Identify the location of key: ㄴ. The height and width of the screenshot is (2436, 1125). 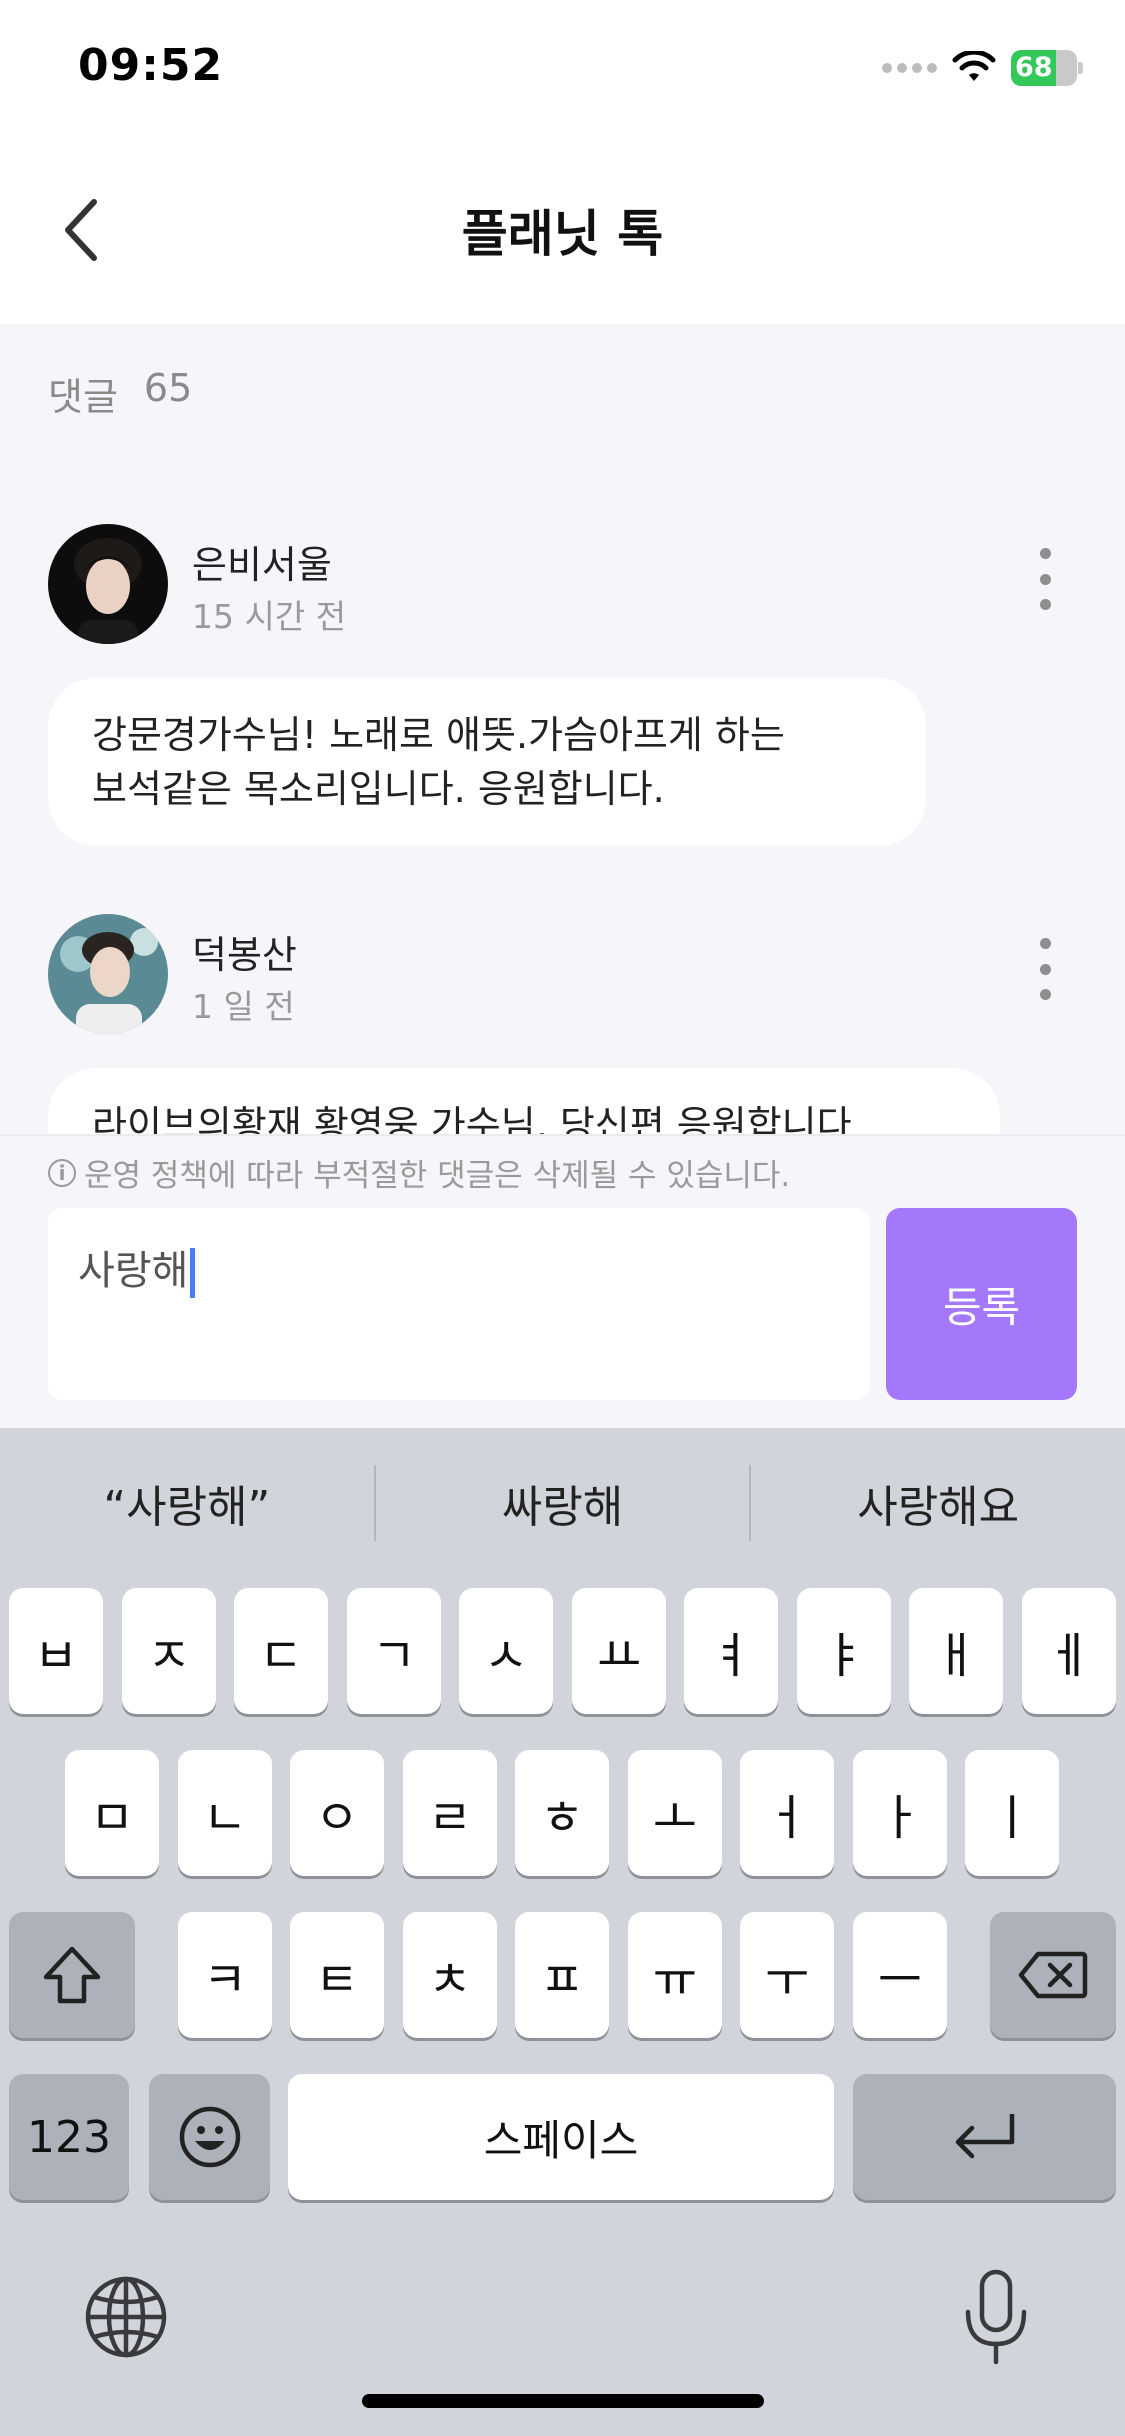
(225, 1813).